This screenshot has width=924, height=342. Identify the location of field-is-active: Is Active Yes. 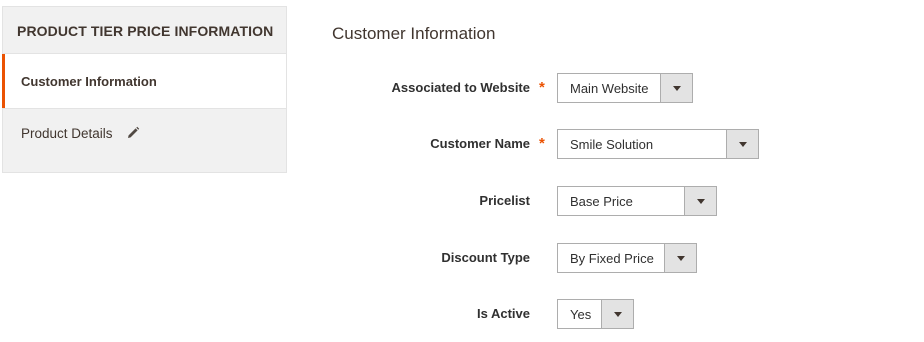
(628, 314).